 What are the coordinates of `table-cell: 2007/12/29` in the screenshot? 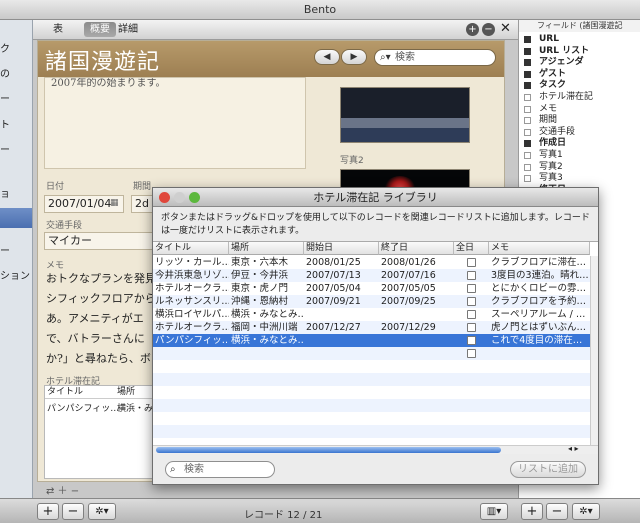 It's located at (408, 327).